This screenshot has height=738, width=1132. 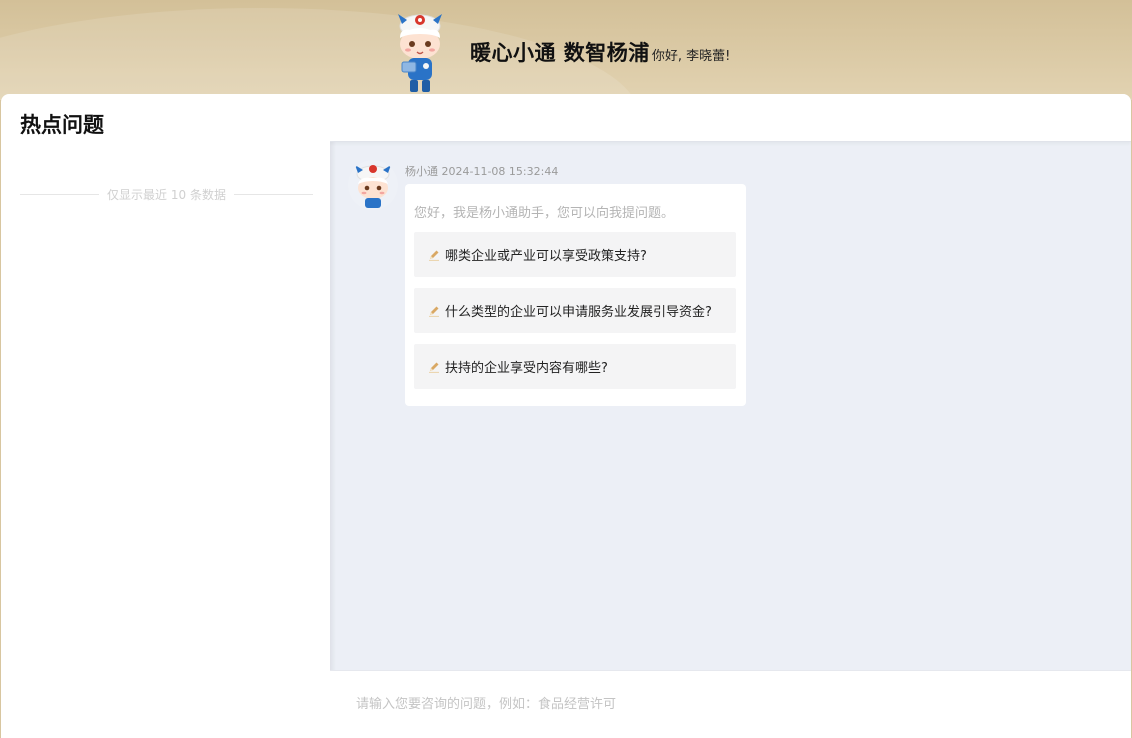 I want to click on brand: 暖心小通 数智杨浦 你好, 李晓蕾!, so click(x=559, y=52).